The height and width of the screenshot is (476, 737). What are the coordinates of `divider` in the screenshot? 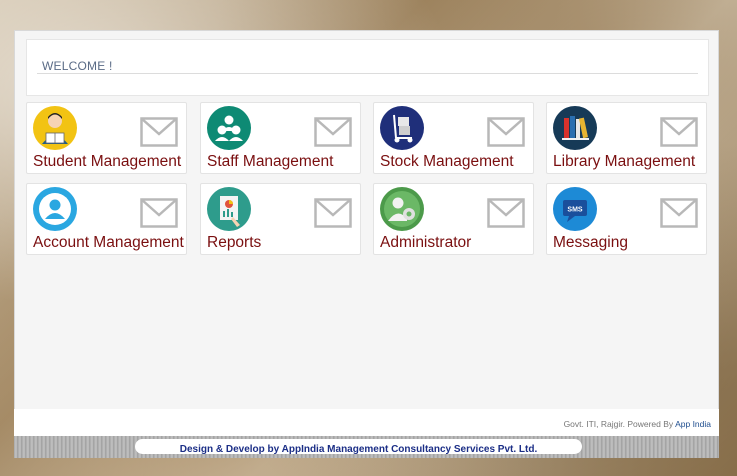 It's located at (367, 73).